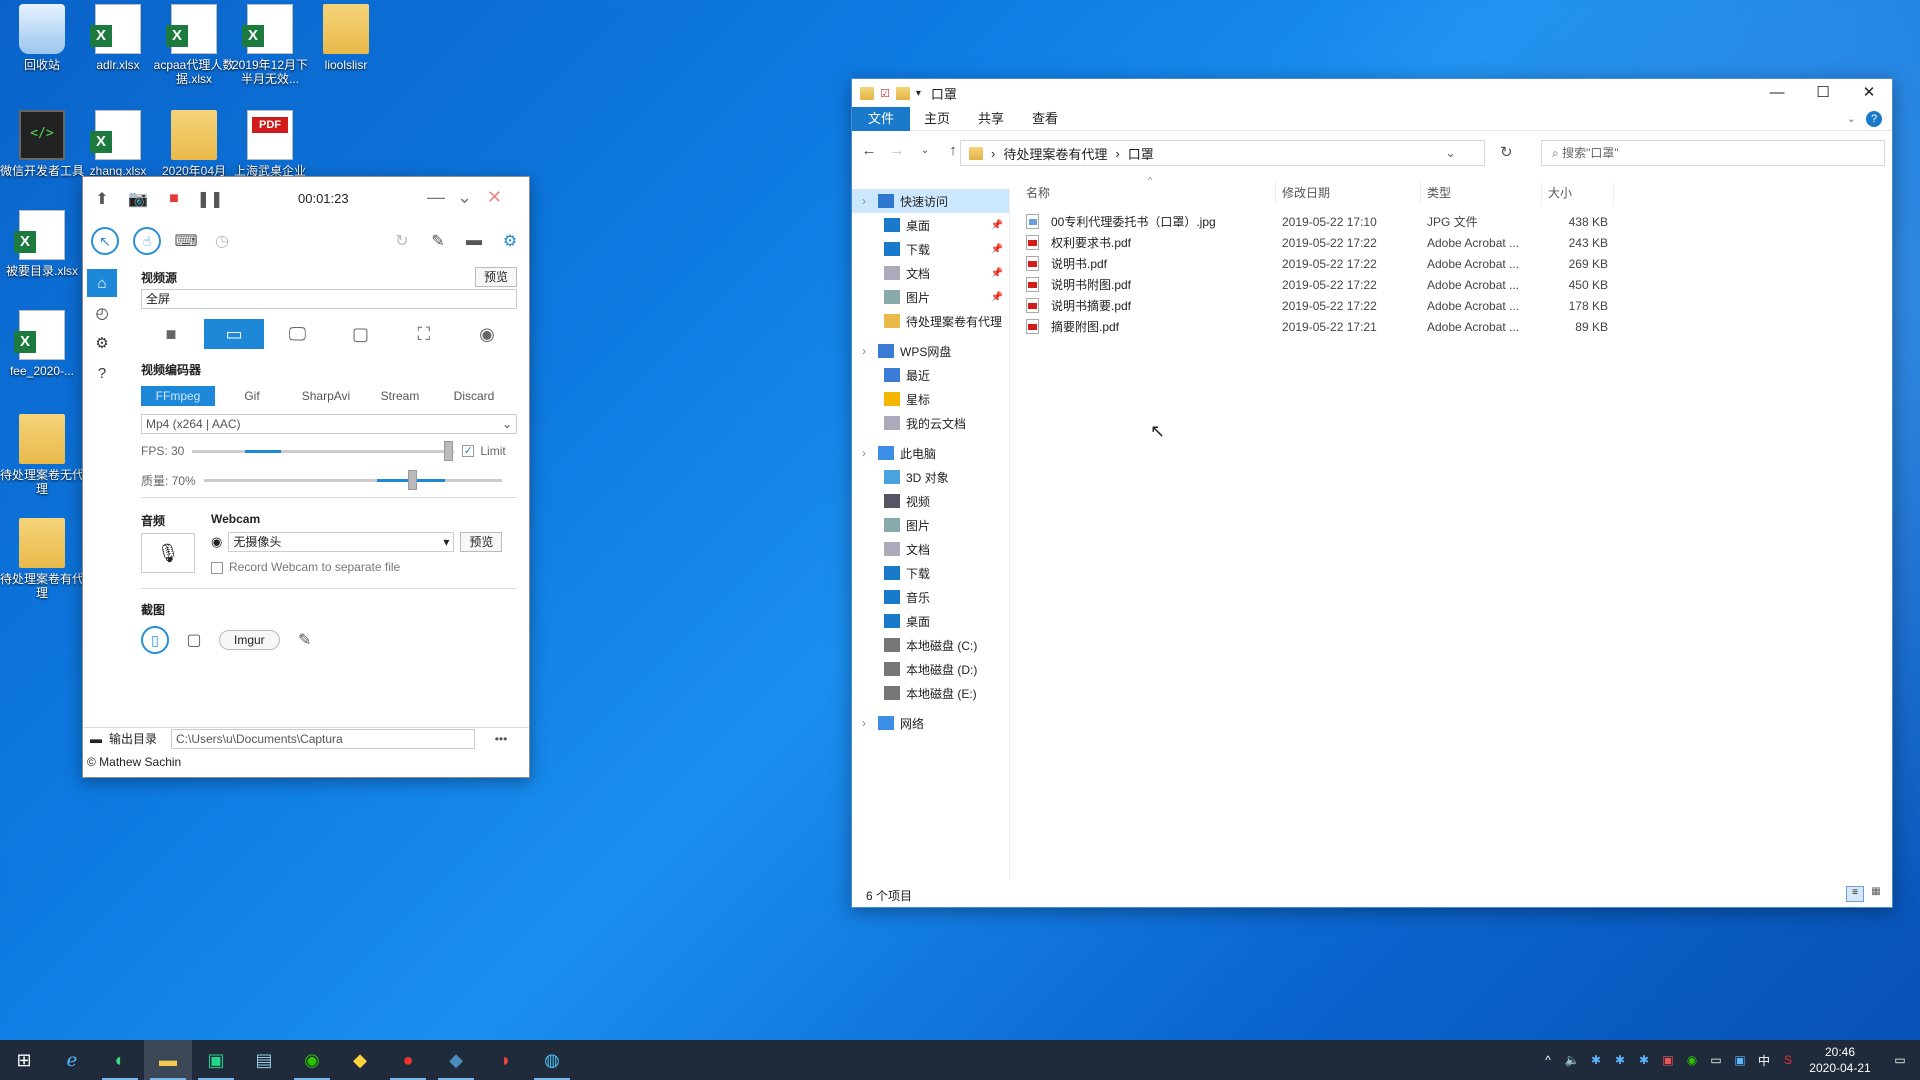 The height and width of the screenshot is (1080, 1920). I want to click on fullscreen-mode-icon: ▭, so click(234, 334).